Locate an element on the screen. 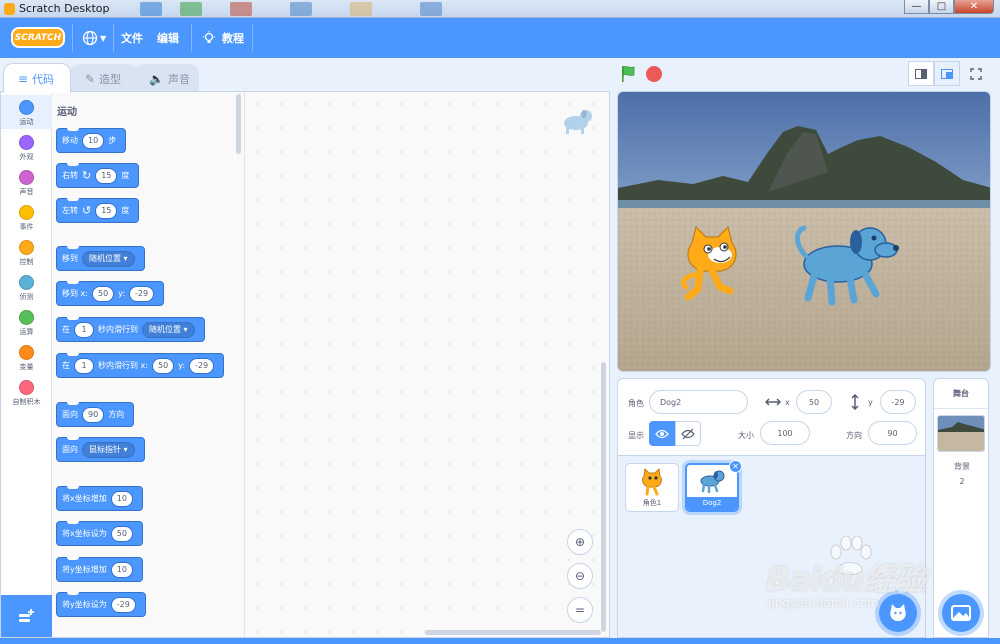 This screenshot has width=1000, height=644. sprite-card-dog2: ✕ Dog2 is located at coordinates (713, 486).